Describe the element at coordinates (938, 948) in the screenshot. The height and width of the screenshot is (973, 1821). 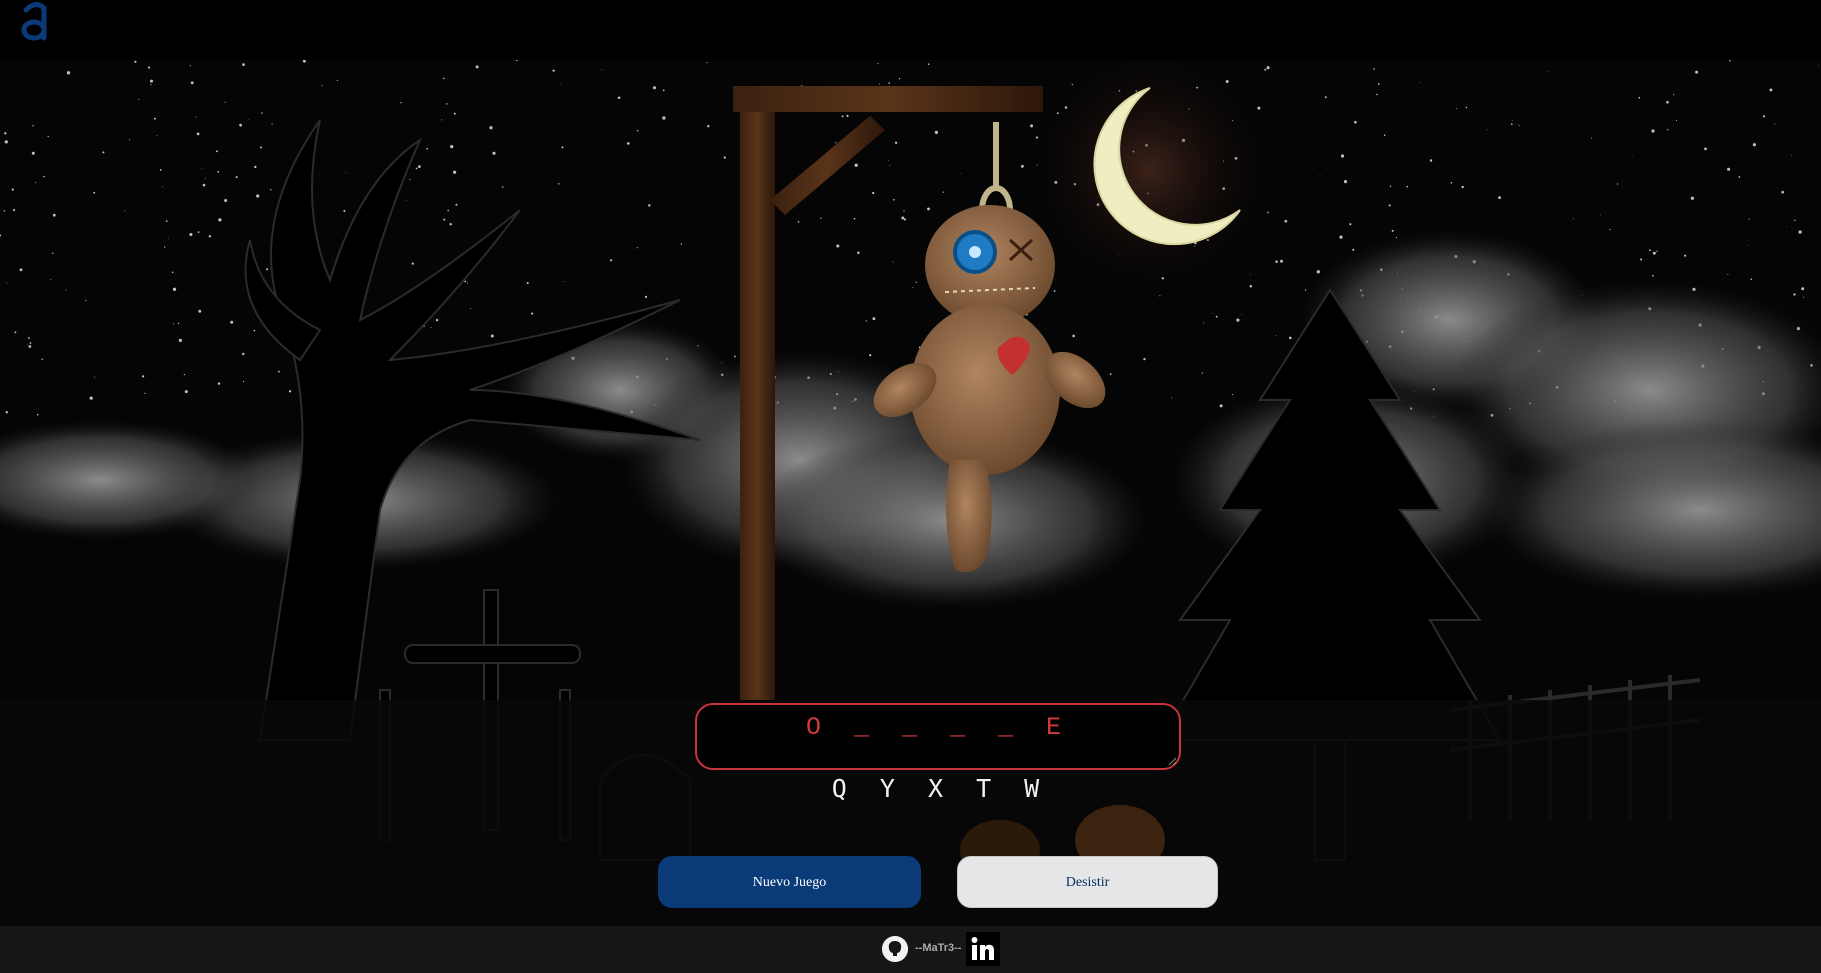
I see `author-name: --MaTr3--` at that location.